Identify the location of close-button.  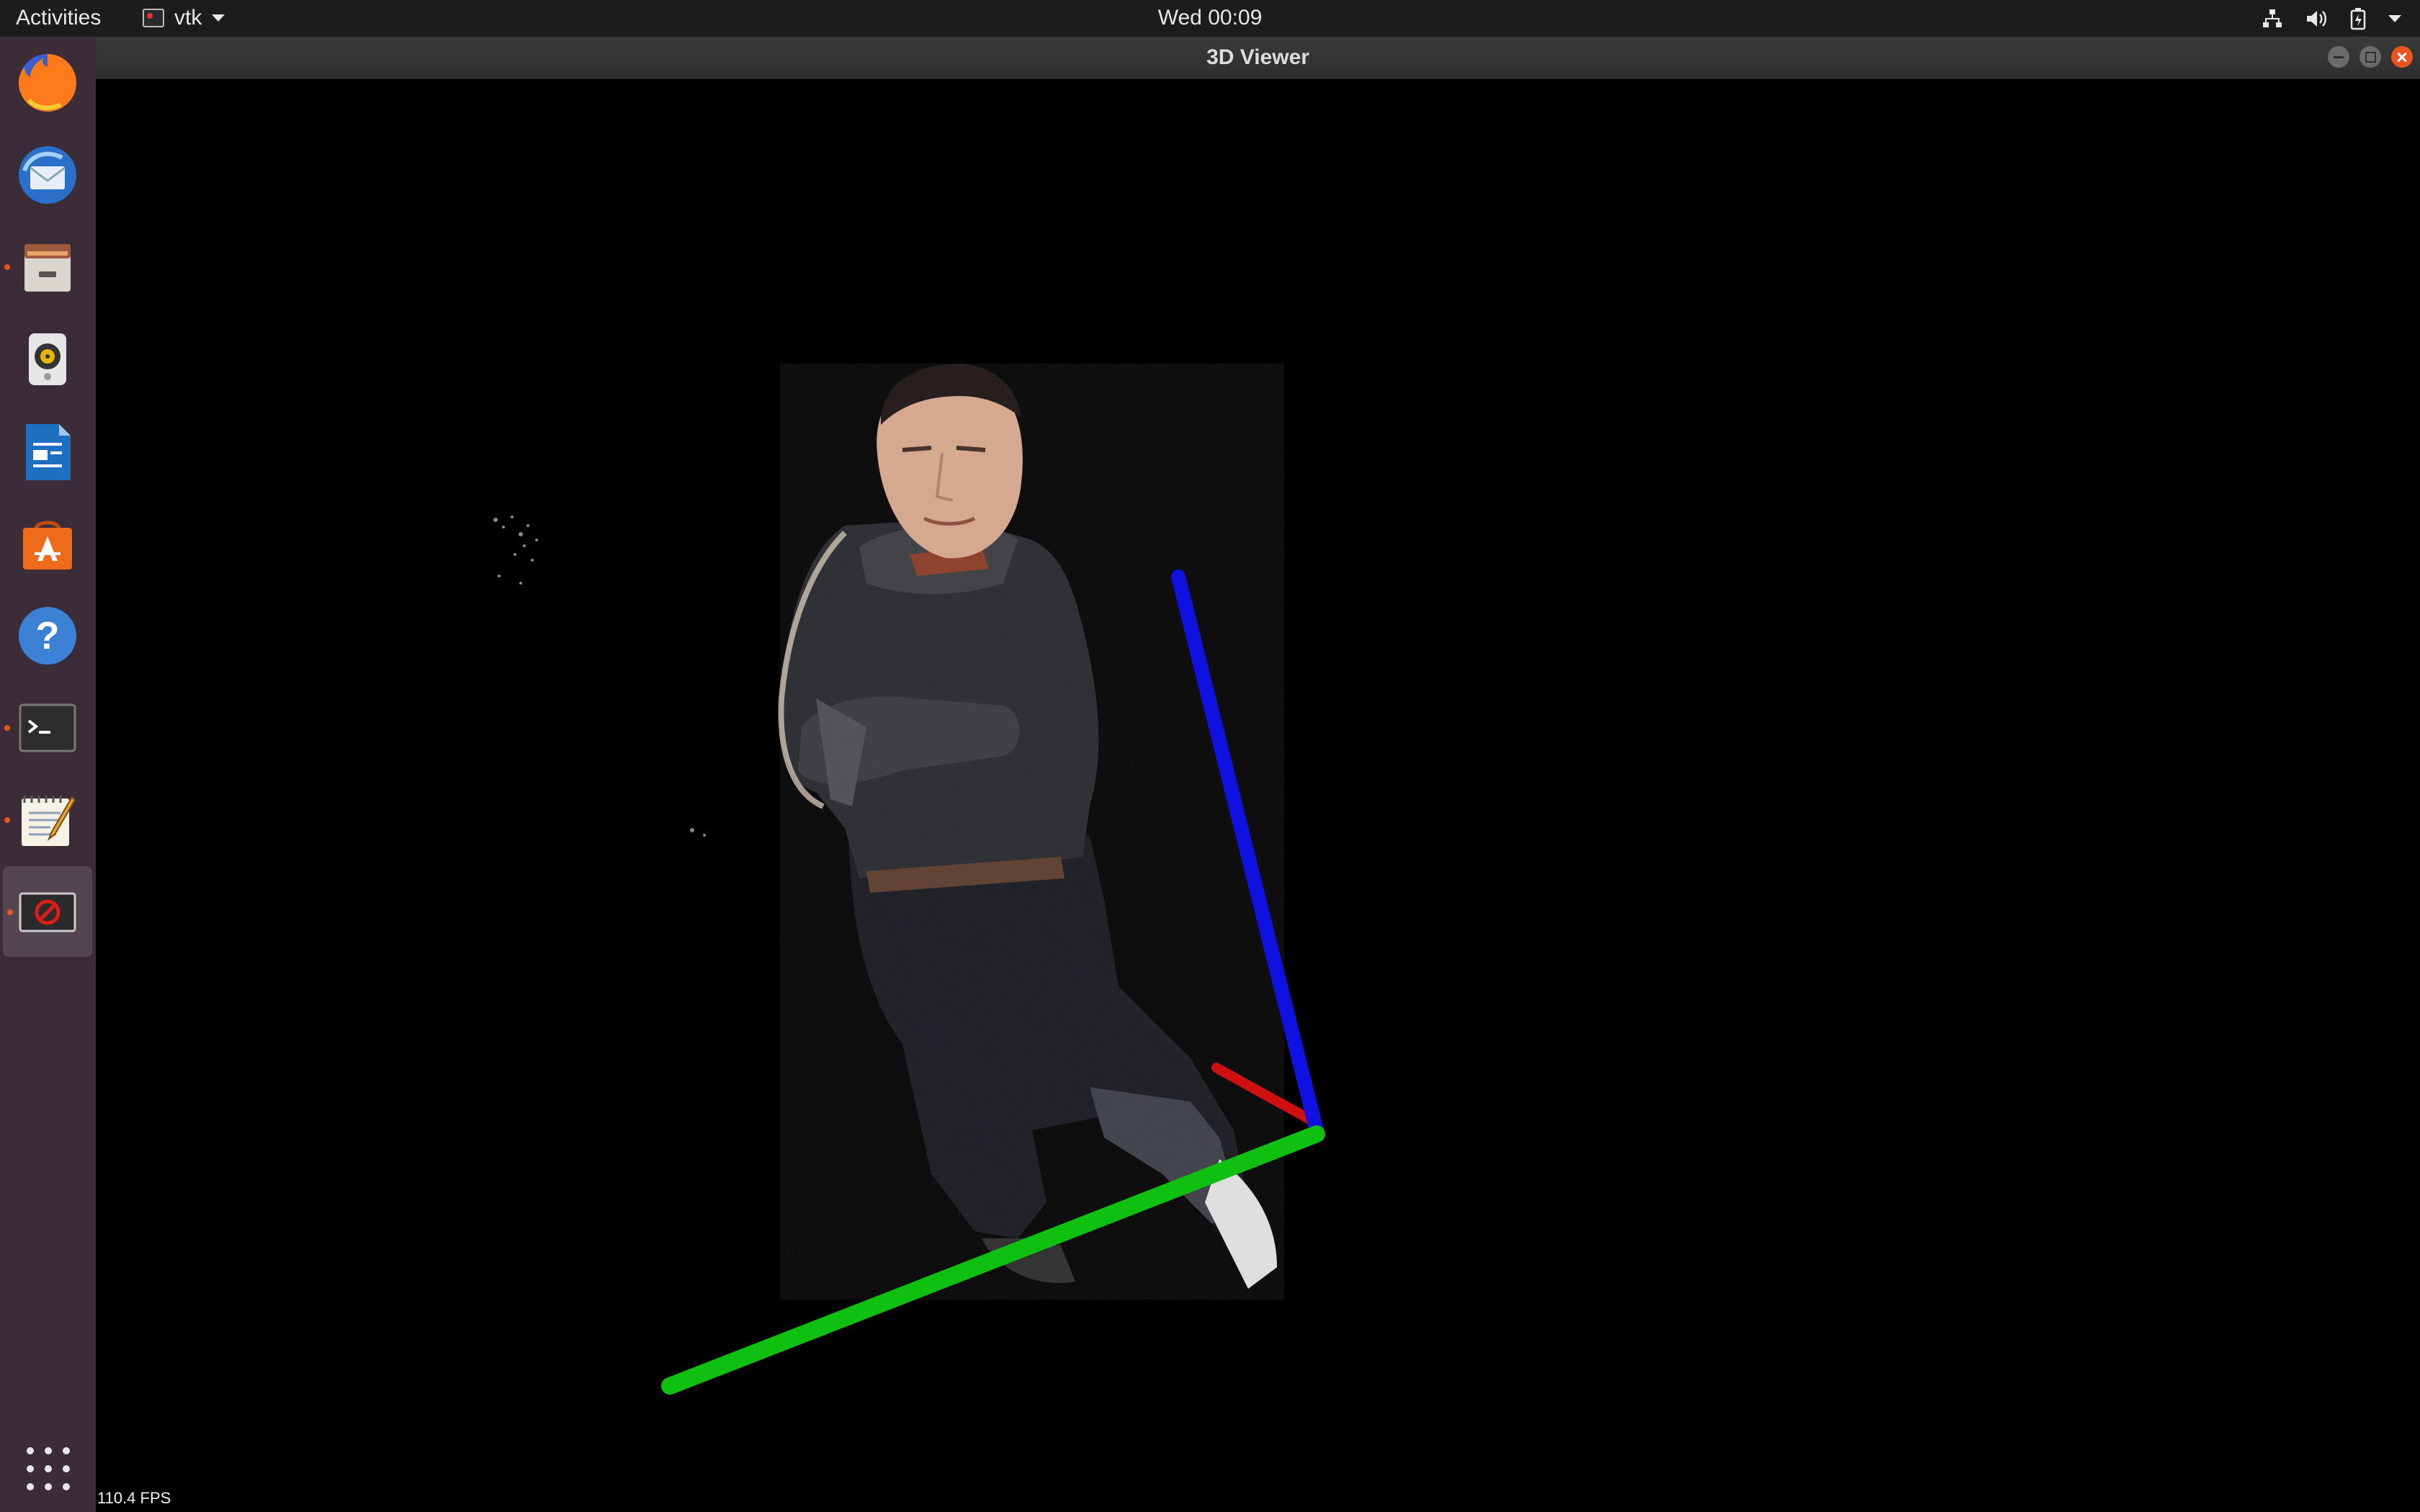
(2402, 57).